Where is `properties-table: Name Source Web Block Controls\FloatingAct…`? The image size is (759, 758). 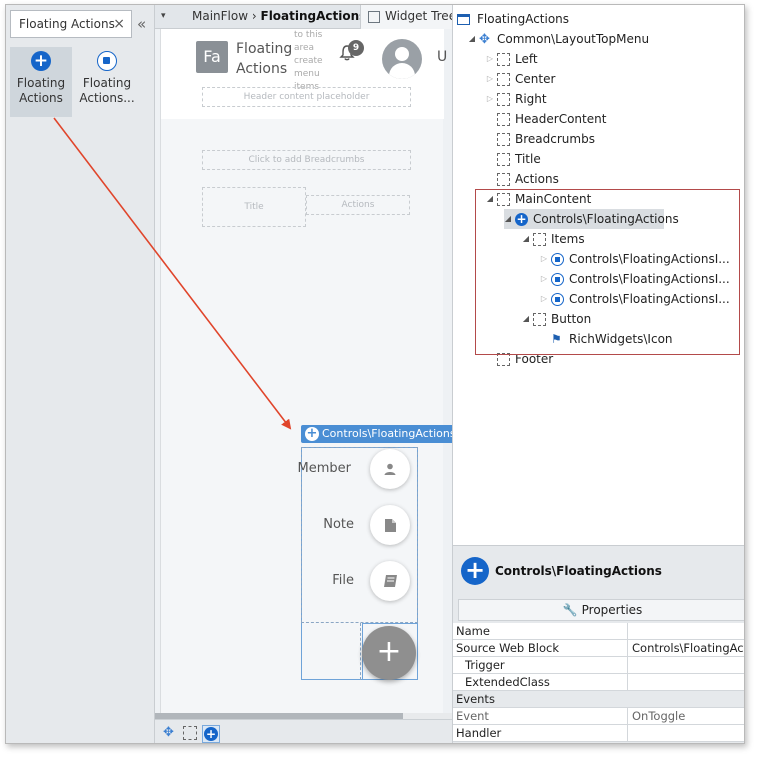
properties-table: Name Source Web Block Controls\FloatingAct… is located at coordinates (598, 682).